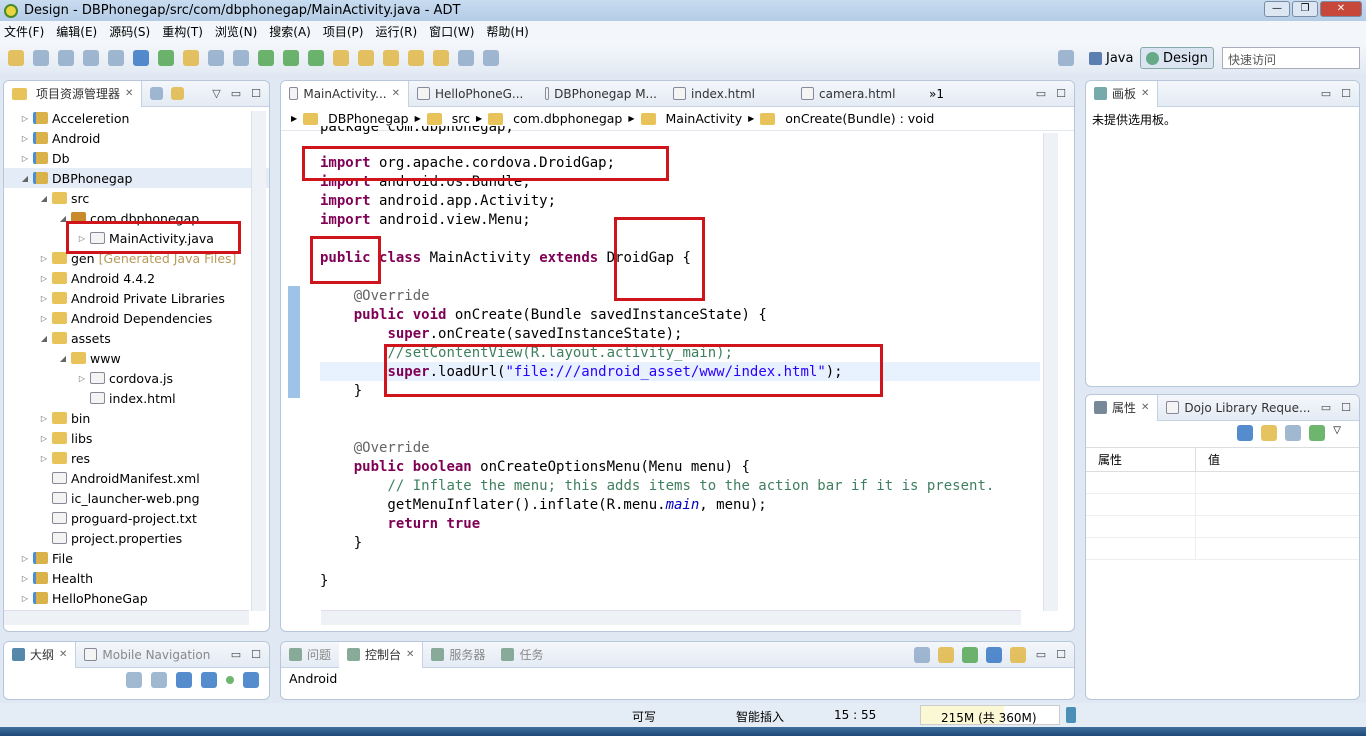 This screenshot has width=1366, height=736. What do you see at coordinates (178, 93) in the screenshot?
I see `link-editor-icon` at bounding box center [178, 93].